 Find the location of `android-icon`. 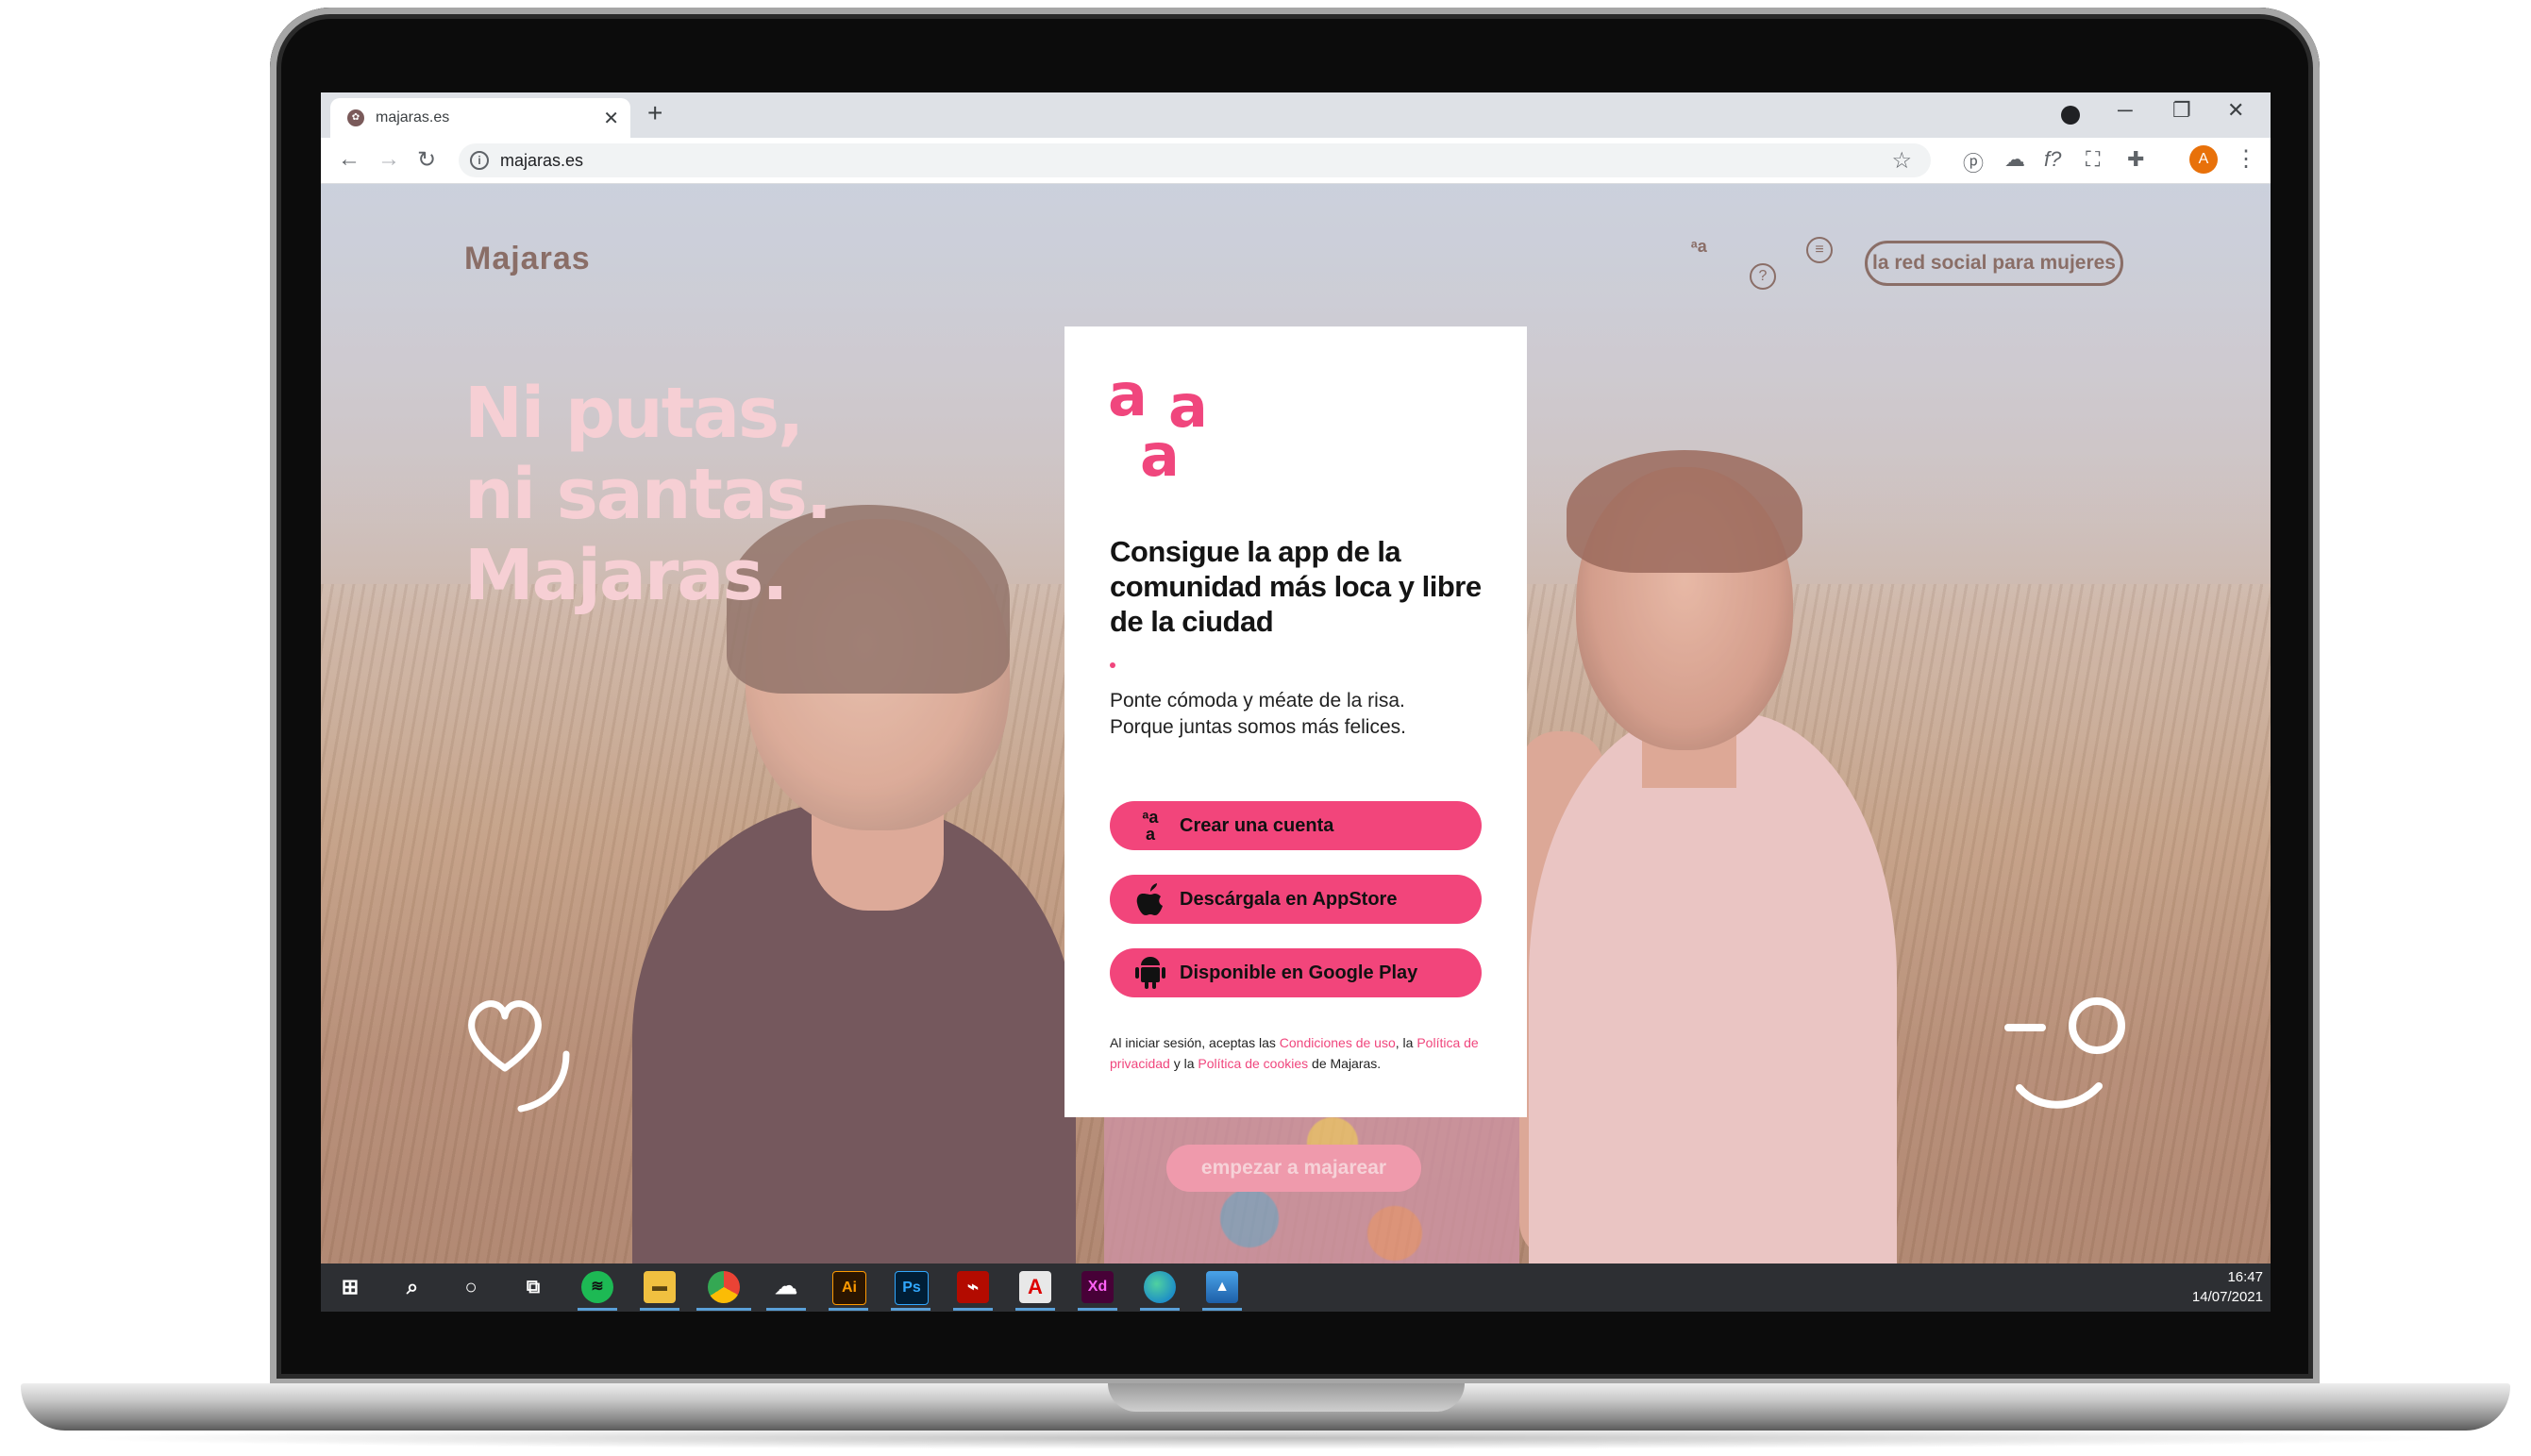

android-icon is located at coordinates (1150, 972).